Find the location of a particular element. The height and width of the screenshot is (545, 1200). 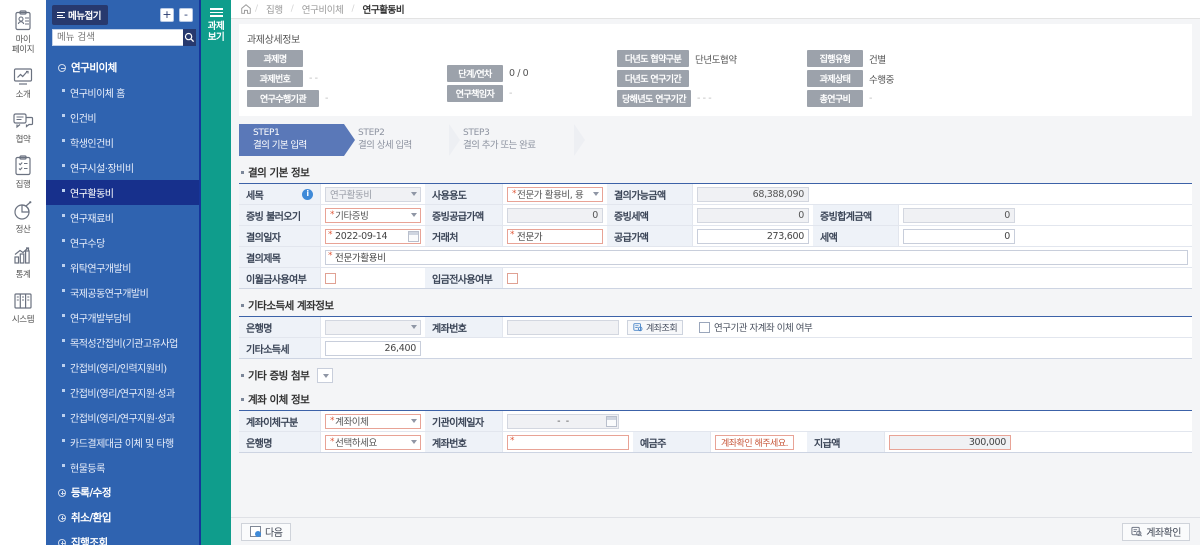

sidebar-group-label: 집행조회 is located at coordinates (89, 541).